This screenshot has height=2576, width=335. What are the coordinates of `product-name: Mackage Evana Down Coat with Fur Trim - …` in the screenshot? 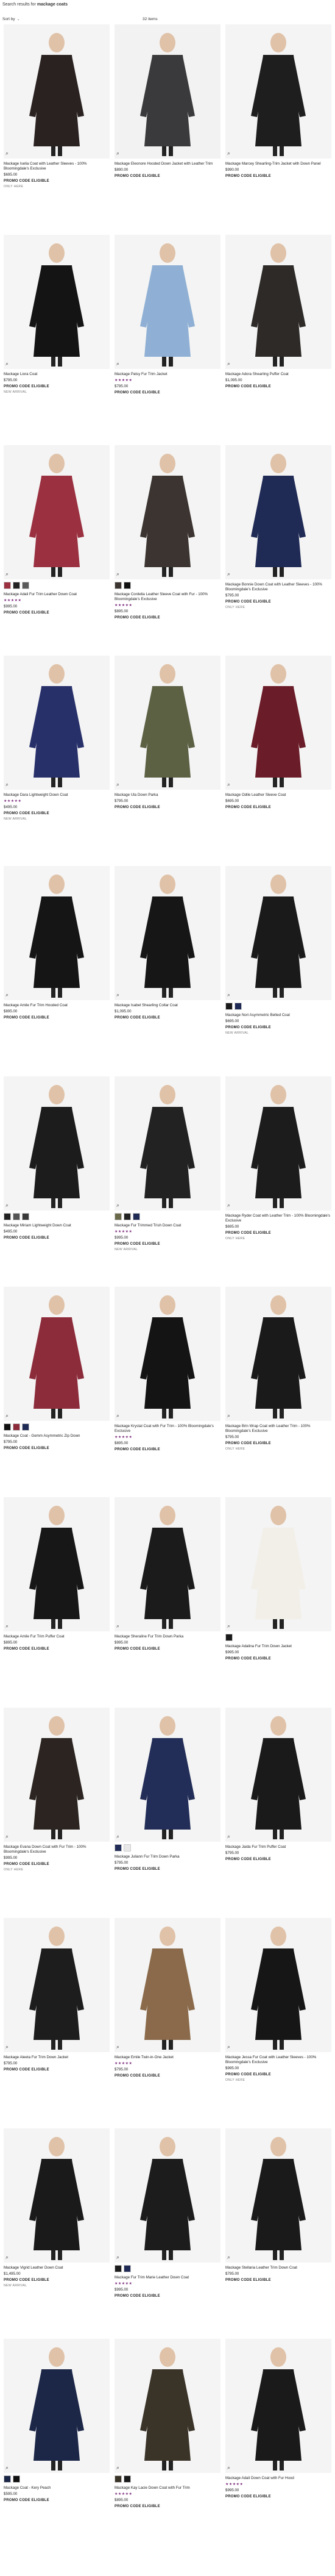 It's located at (57, 1850).